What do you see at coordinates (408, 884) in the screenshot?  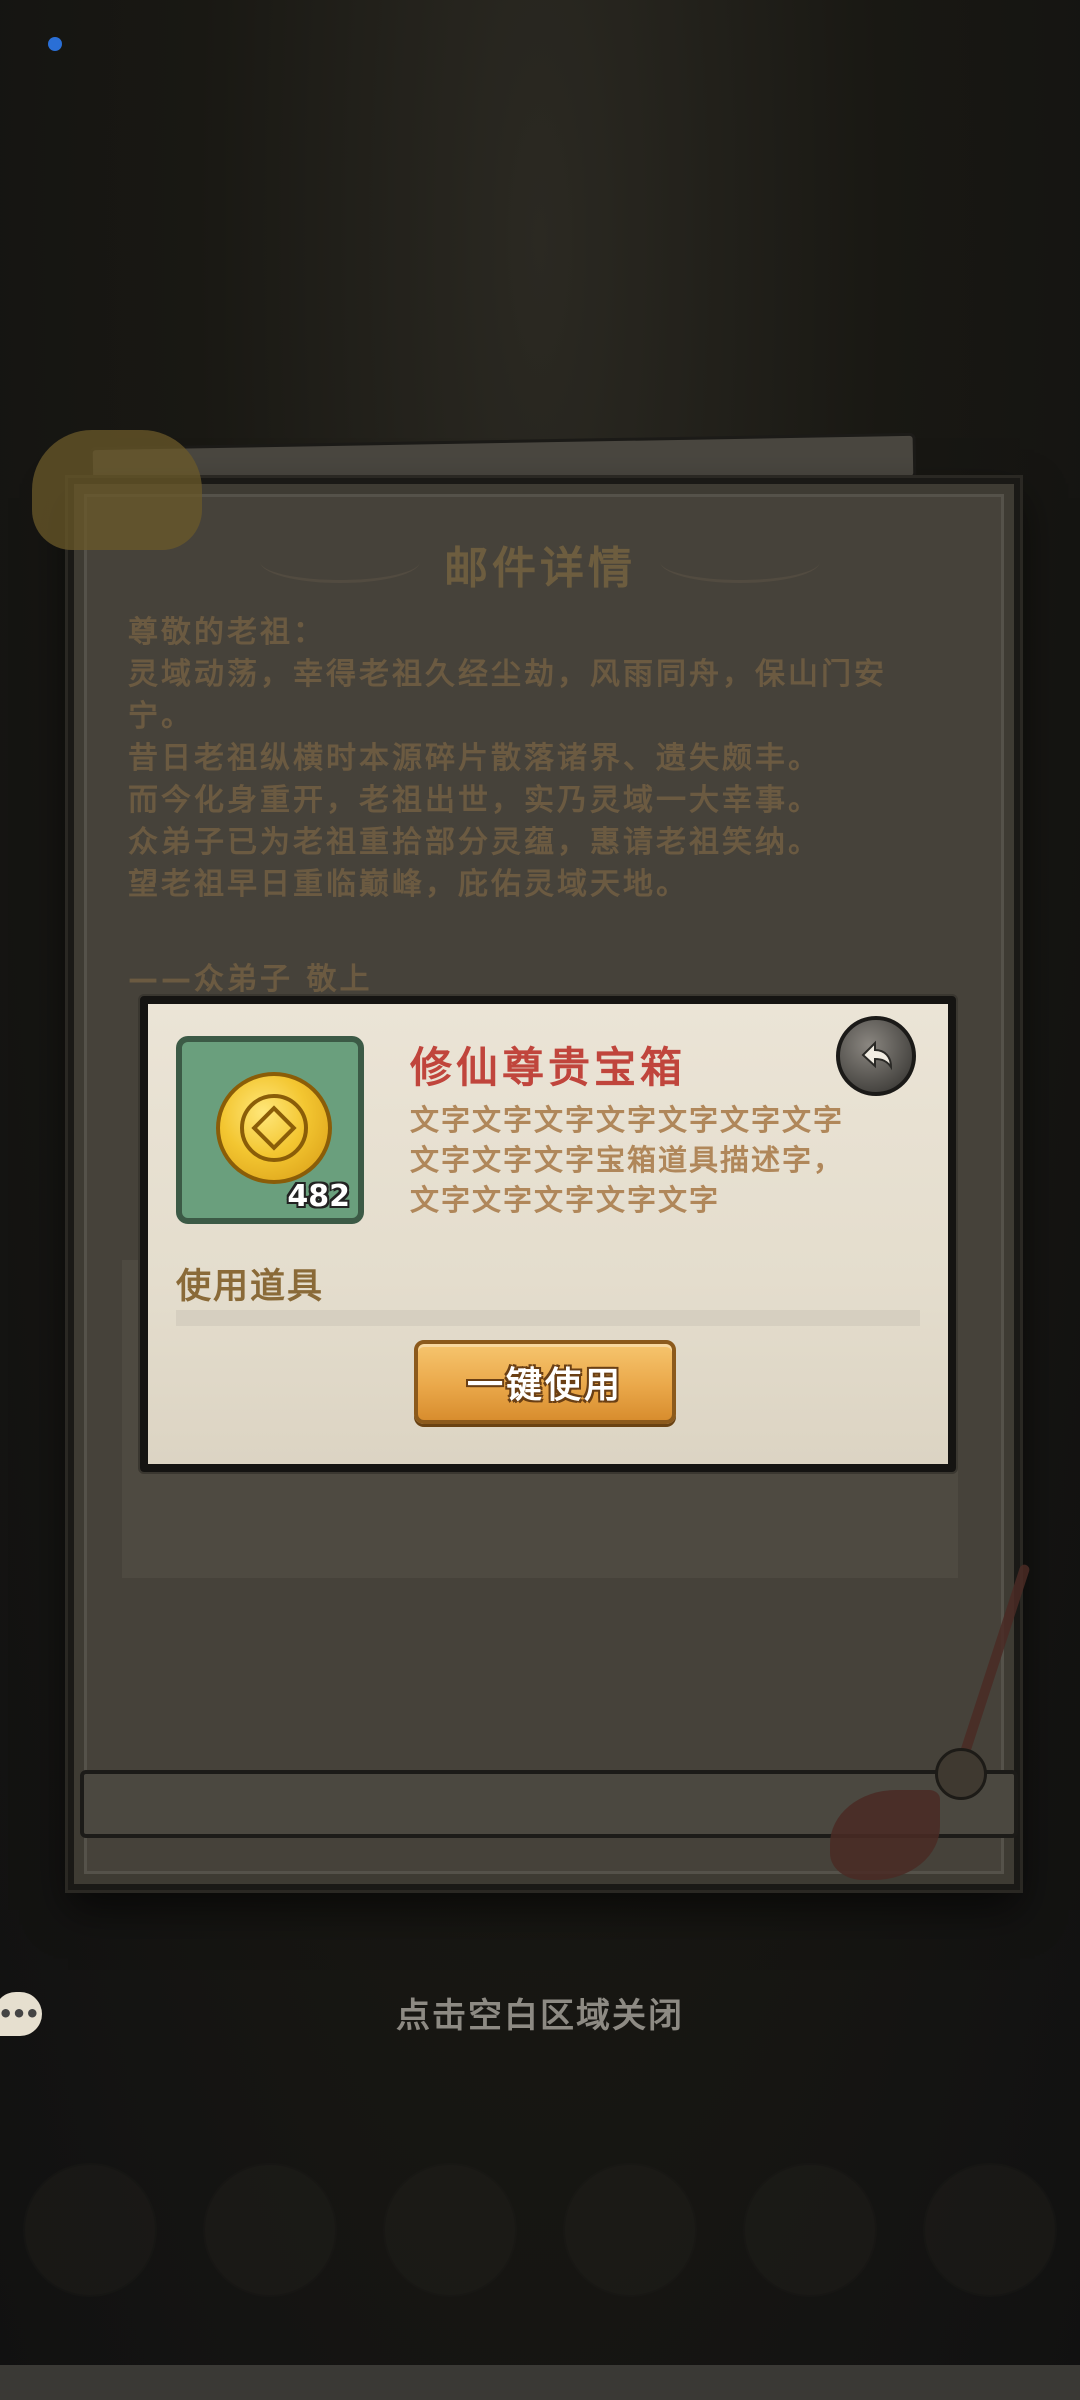 I see `mail-body-line: 望老祖早日重临巅峰，庇佑灵域天地。` at bounding box center [408, 884].